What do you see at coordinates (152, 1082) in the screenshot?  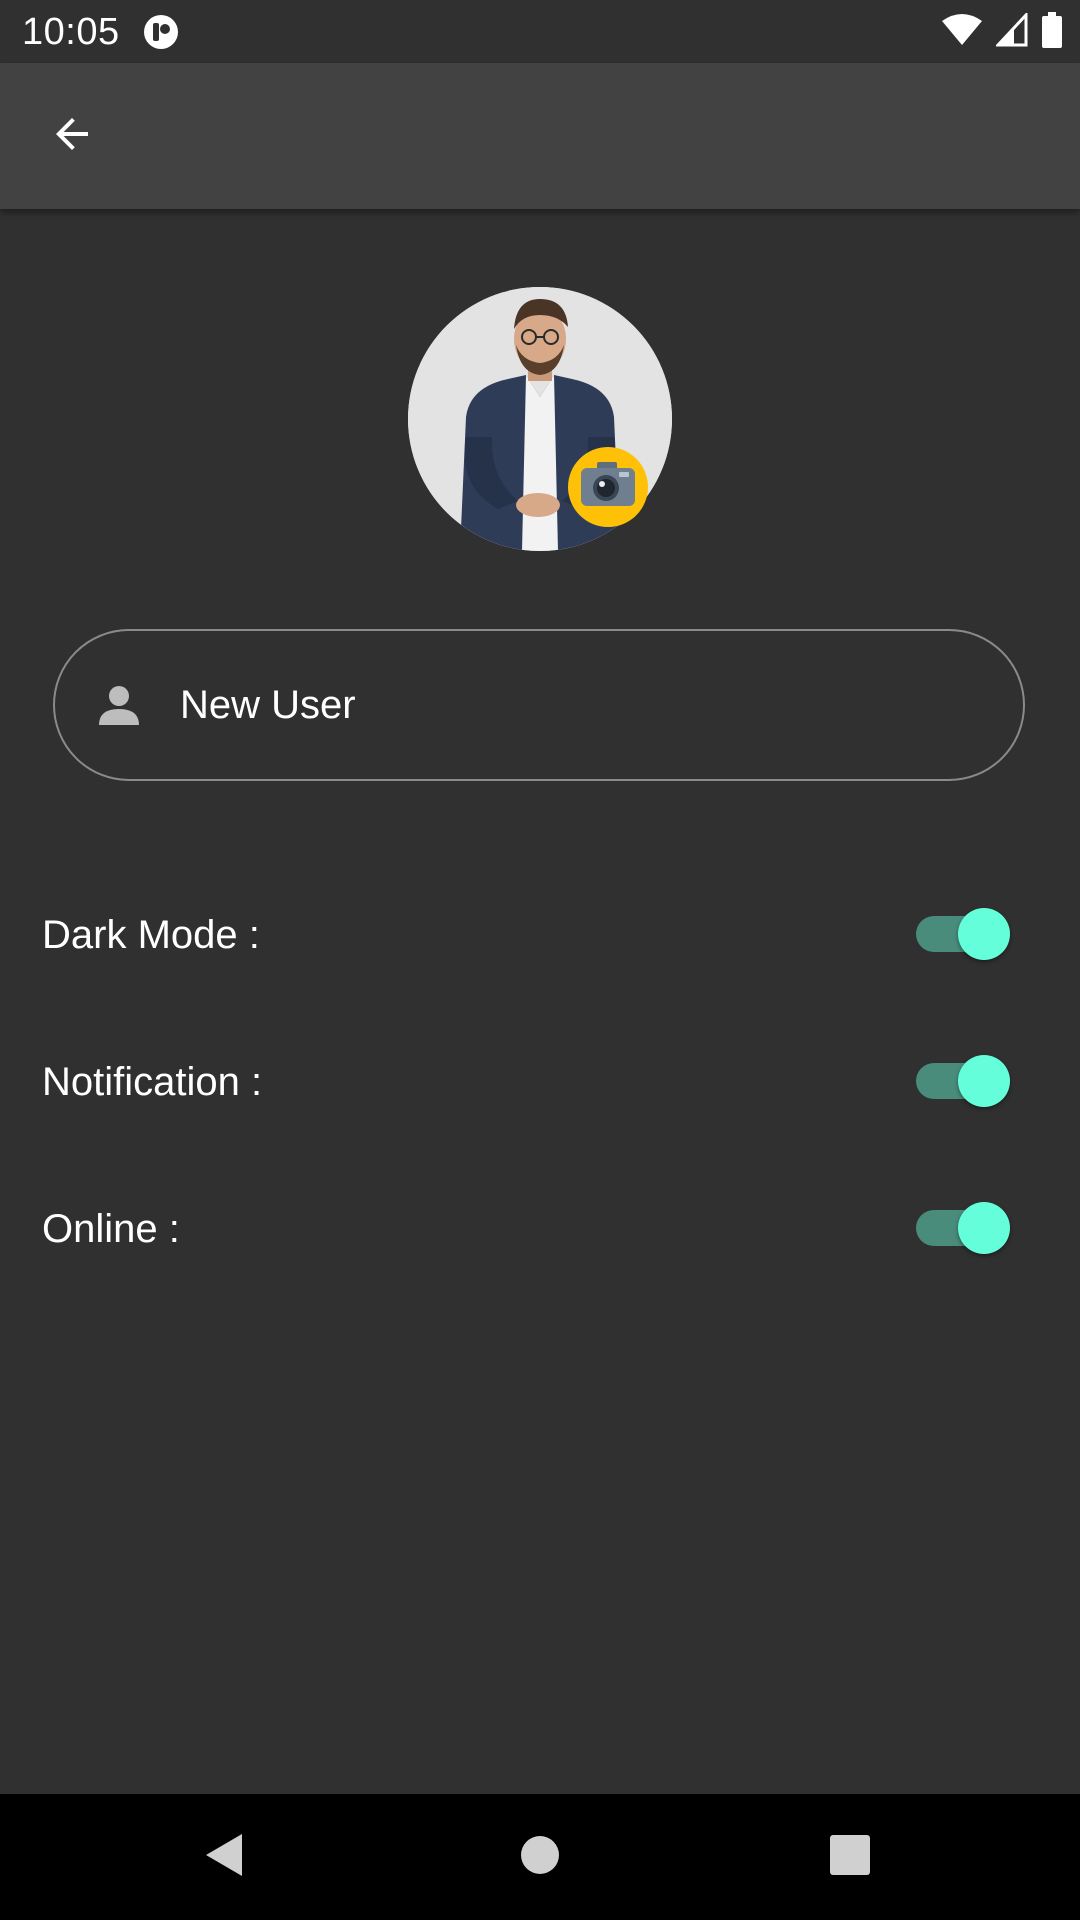 I see `notification-label: Notification :` at bounding box center [152, 1082].